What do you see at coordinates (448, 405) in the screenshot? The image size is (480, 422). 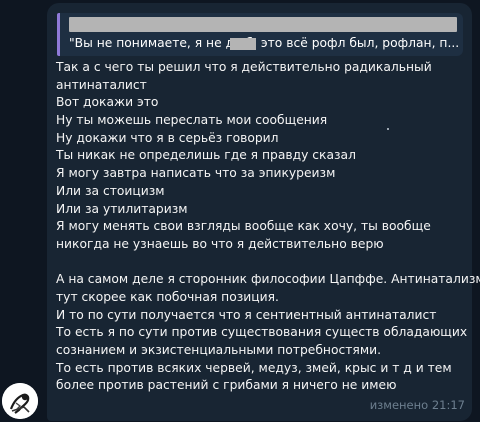 I see `message-time: 21:17` at bounding box center [448, 405].